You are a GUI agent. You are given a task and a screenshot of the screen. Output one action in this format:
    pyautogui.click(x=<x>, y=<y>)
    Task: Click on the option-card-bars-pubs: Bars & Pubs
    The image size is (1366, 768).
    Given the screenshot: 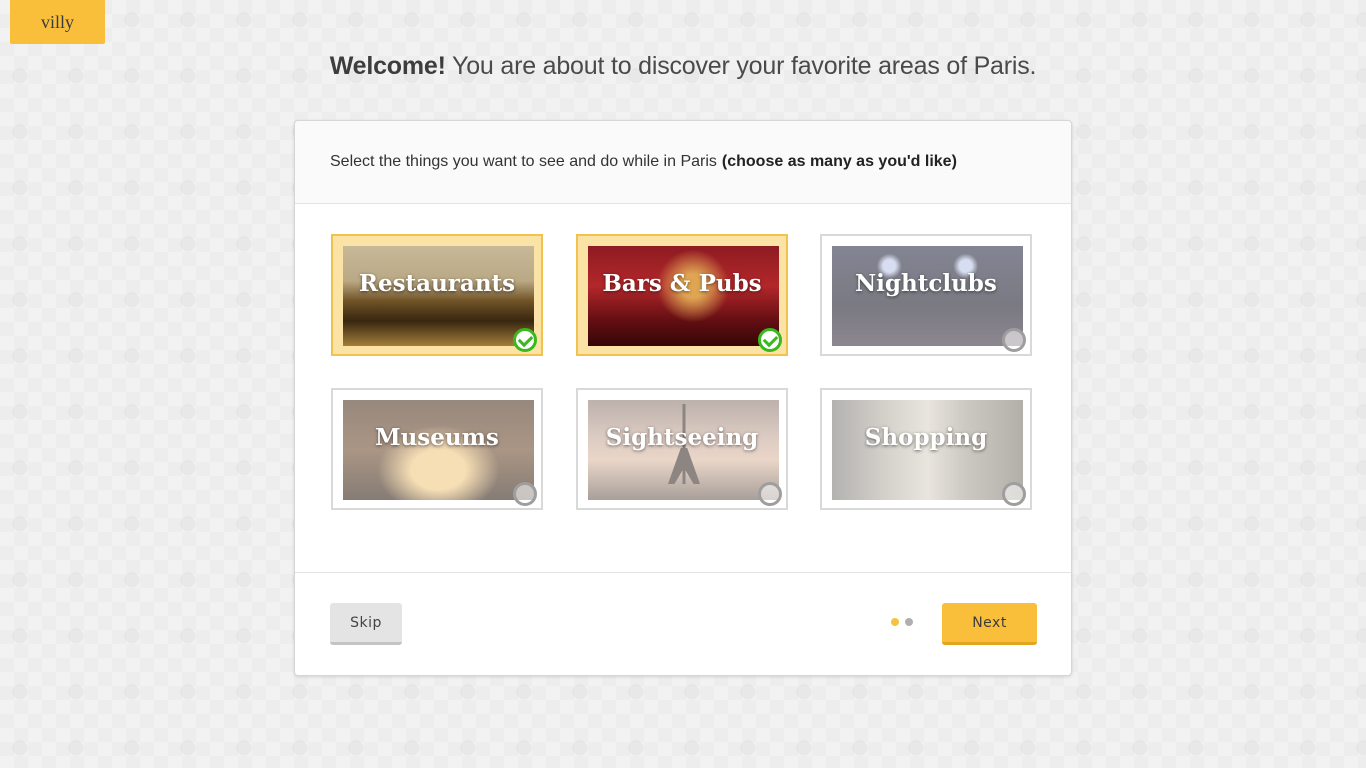 What is the action you would take?
    pyautogui.click(x=682, y=295)
    